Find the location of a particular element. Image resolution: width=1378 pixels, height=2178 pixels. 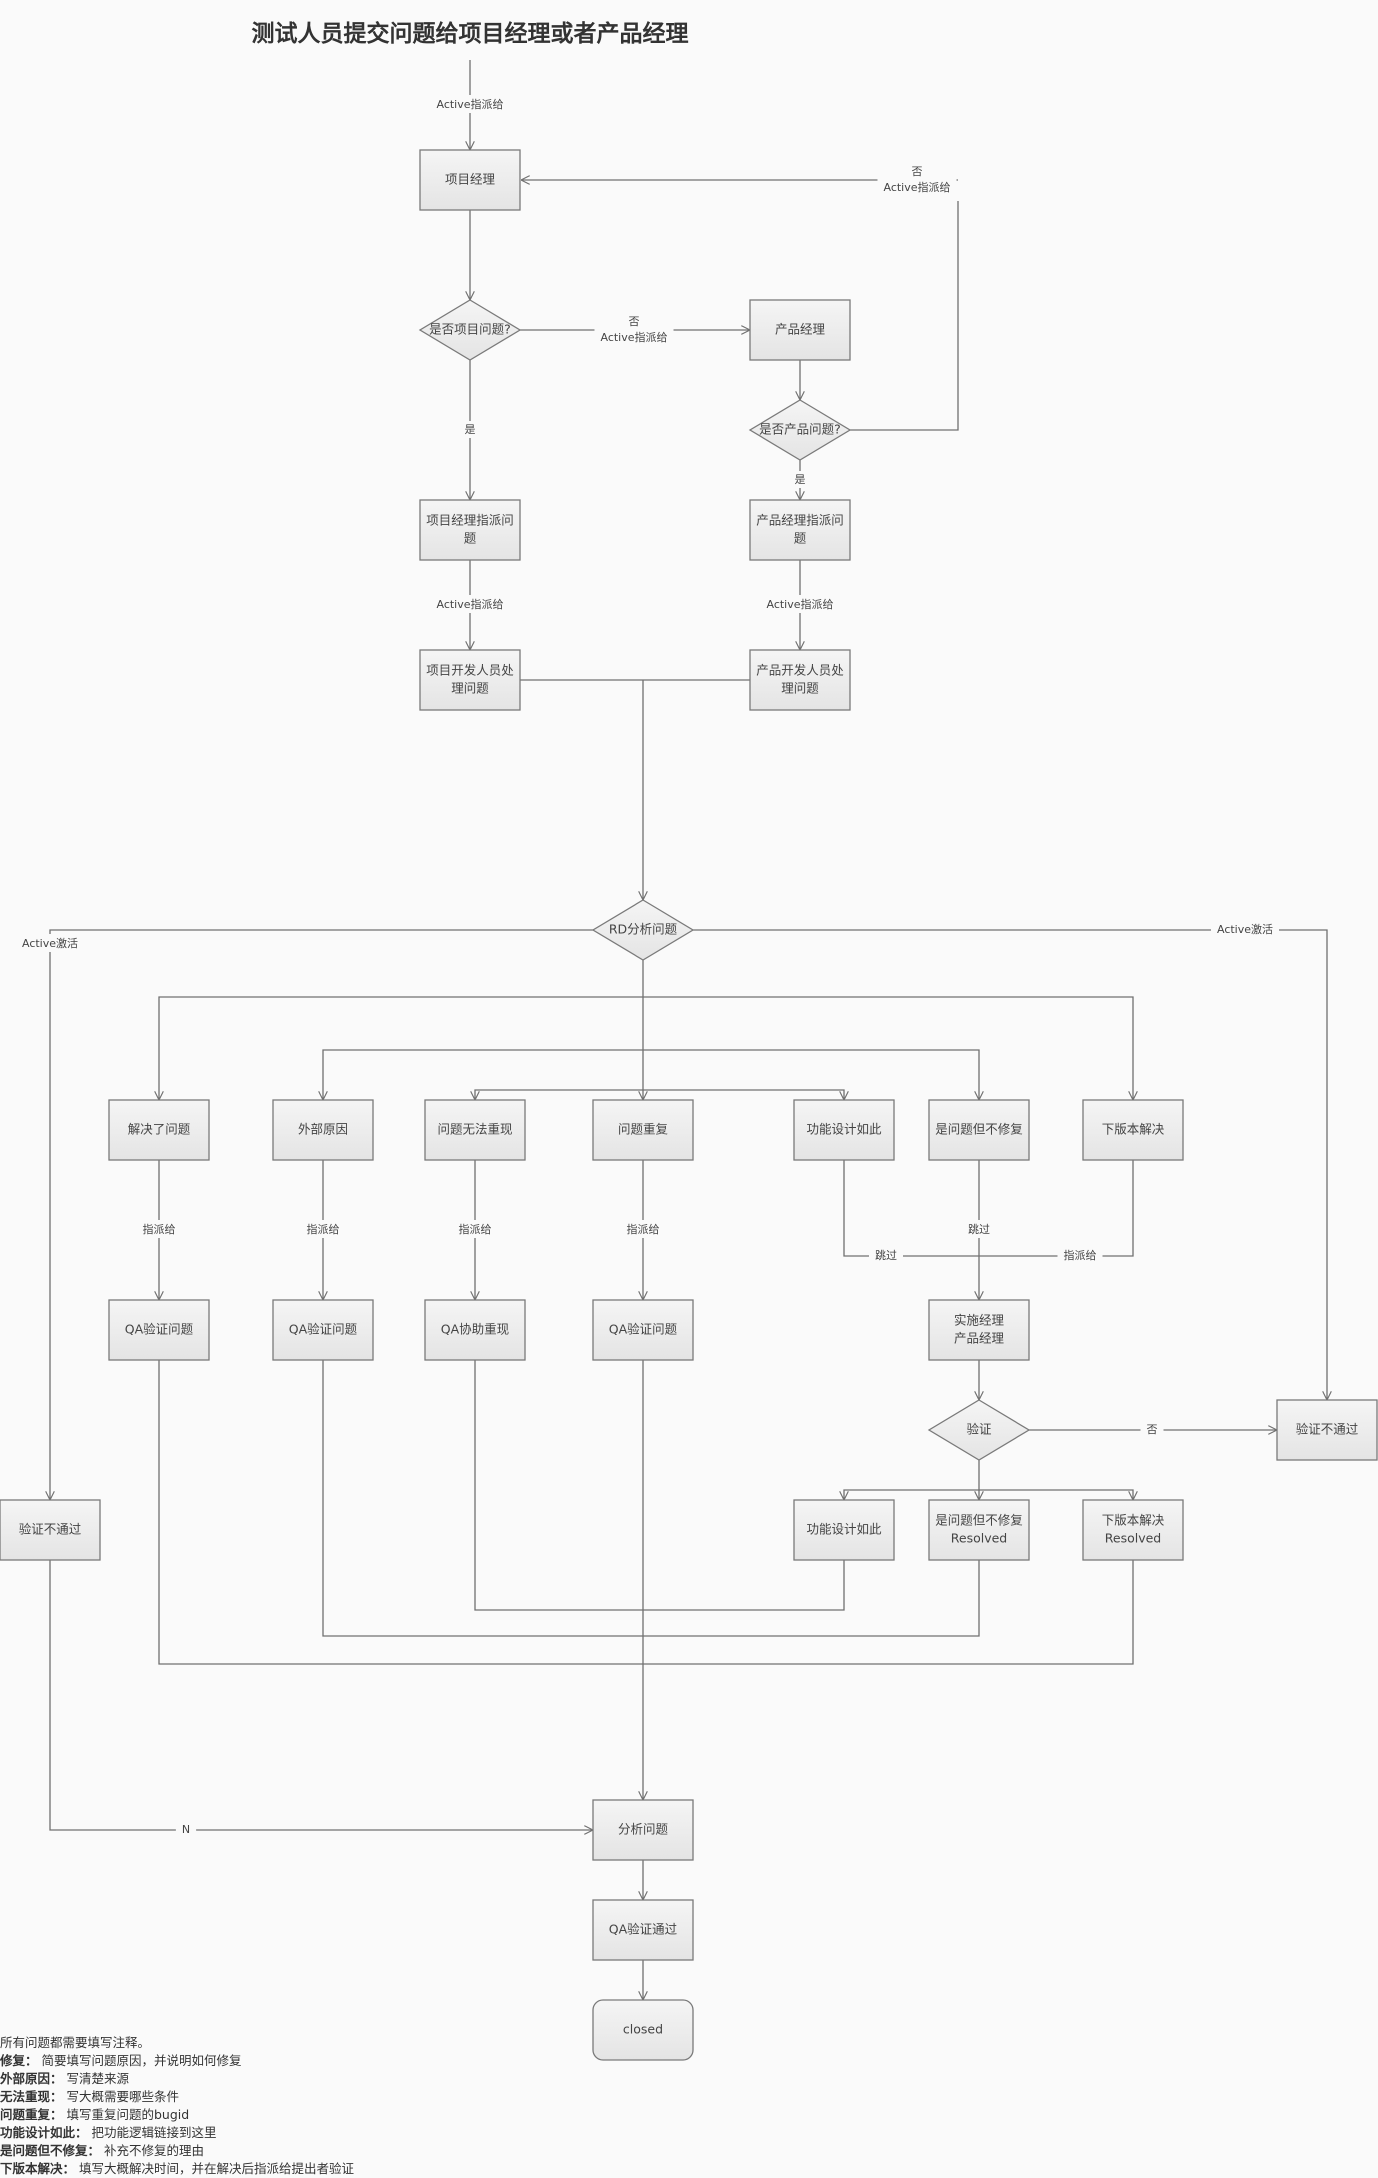

node-impl-manager: 实施经理产品经理 is located at coordinates (979, 1330).